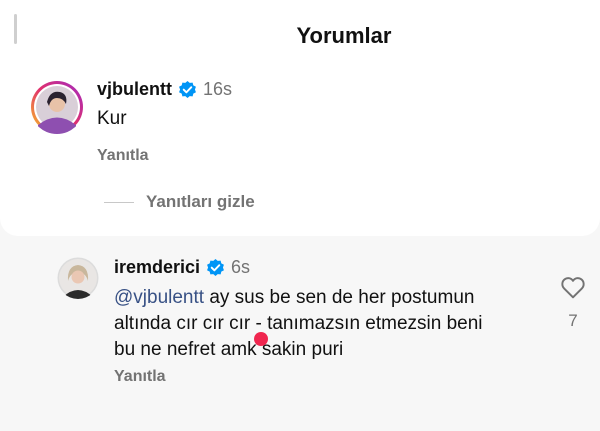 The width and height of the screenshot is (600, 431). Describe the element at coordinates (157, 267) in the screenshot. I see `username: iremderici` at that location.